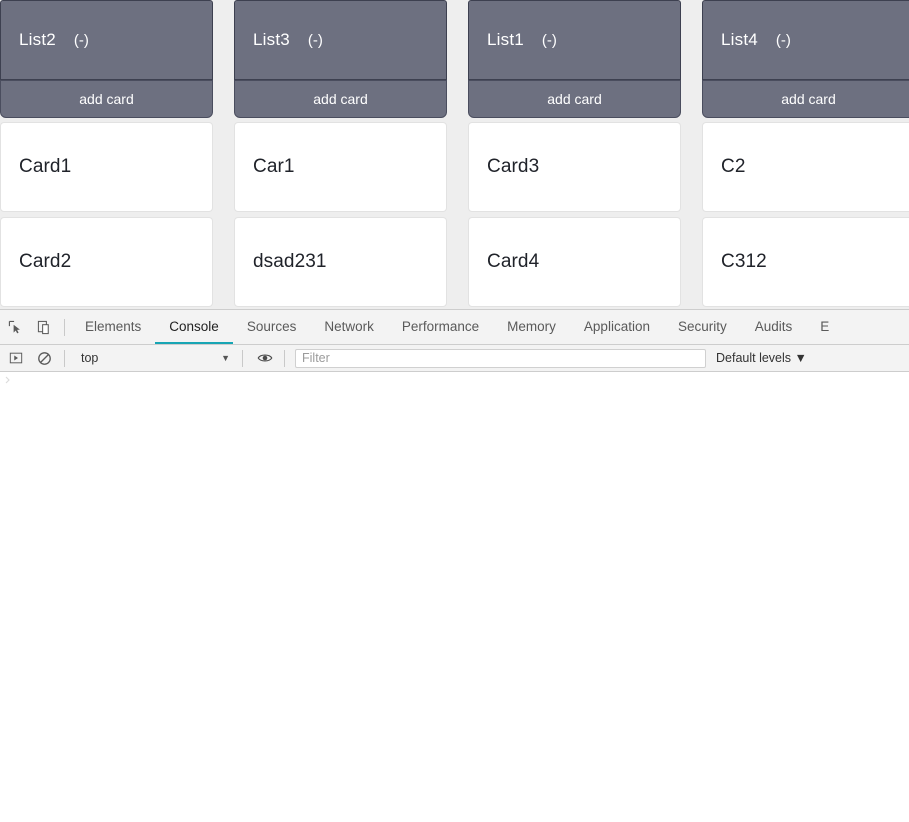 The height and width of the screenshot is (822, 909). Describe the element at coordinates (574, 214) in the screenshot. I see `cards-container: Card3 Card4` at that location.